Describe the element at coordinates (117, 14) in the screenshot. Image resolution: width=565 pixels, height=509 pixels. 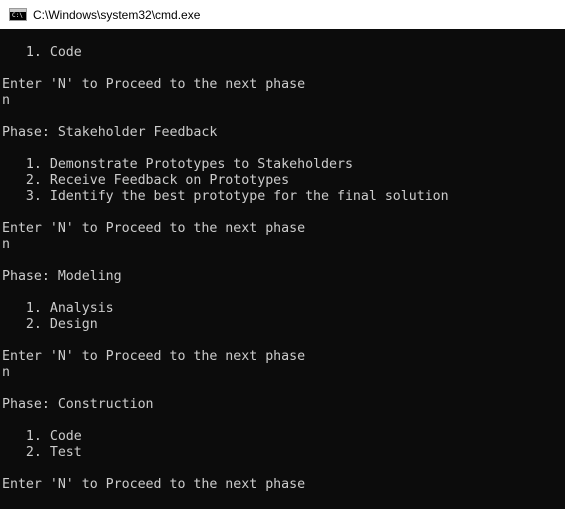
I see `window-title: C:\Windows\system32\cmd.exe` at that location.